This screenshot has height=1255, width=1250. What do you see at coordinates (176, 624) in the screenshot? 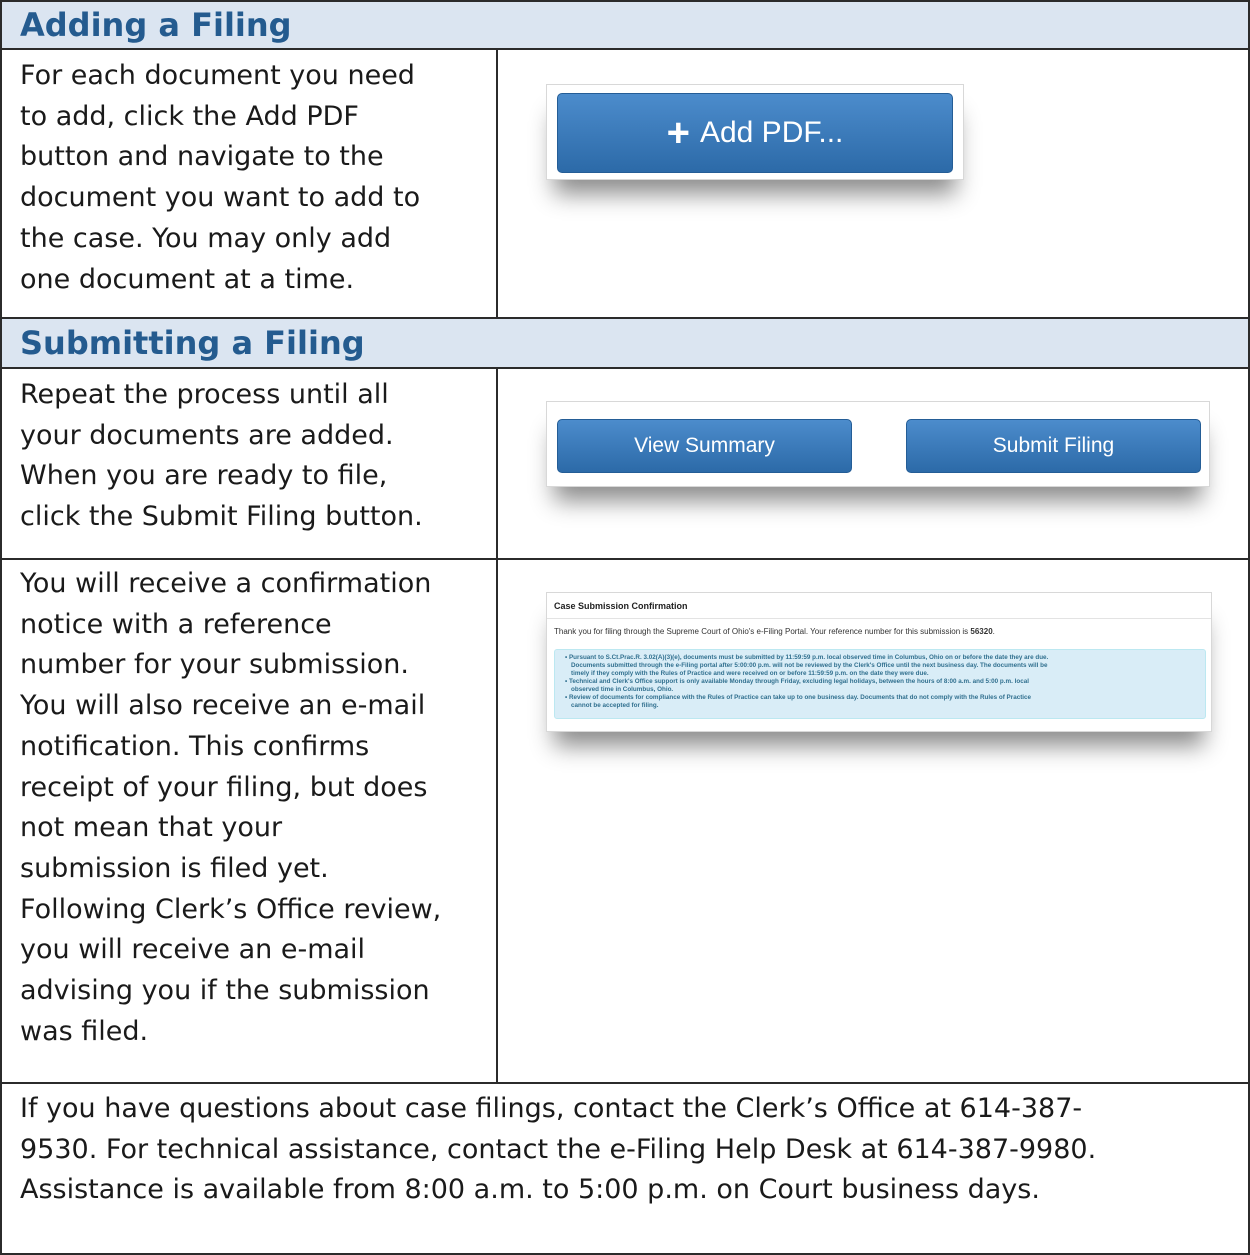
I see `text-line: notice with a reference` at bounding box center [176, 624].